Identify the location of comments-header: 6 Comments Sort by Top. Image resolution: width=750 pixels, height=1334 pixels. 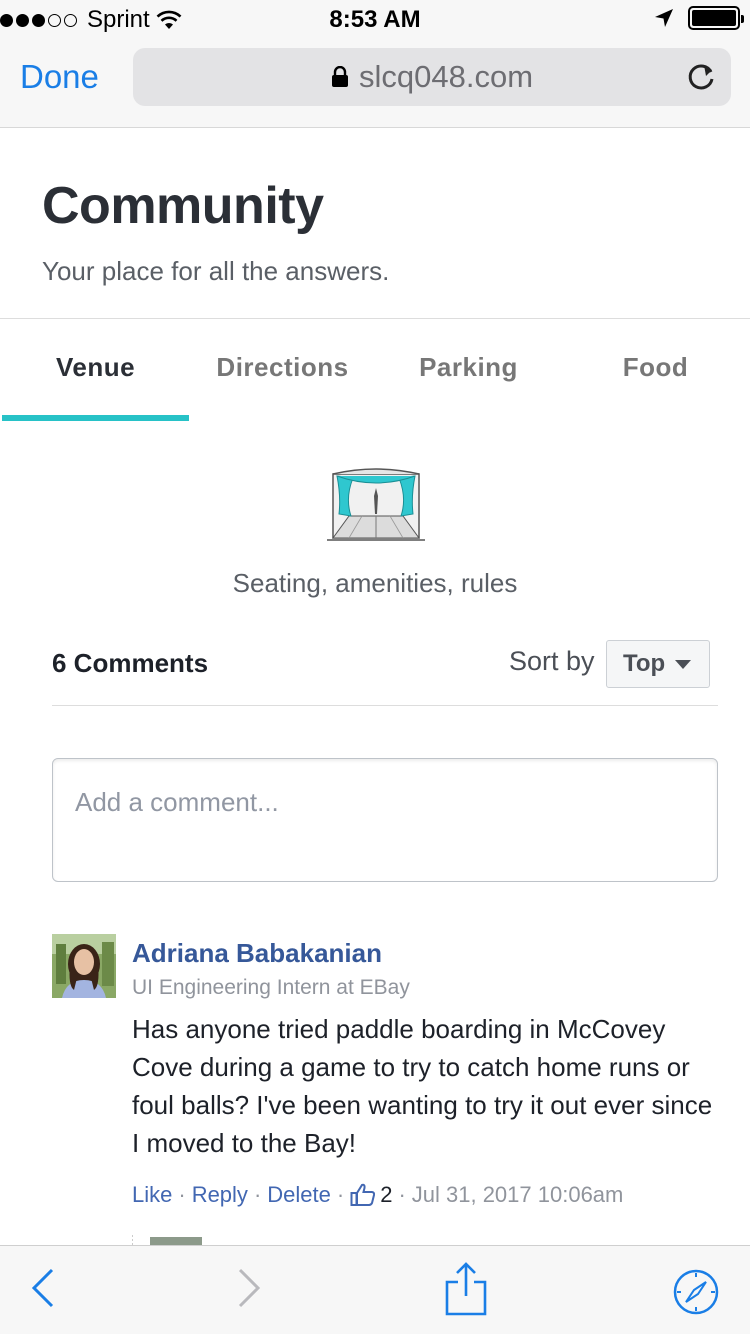
(385, 673).